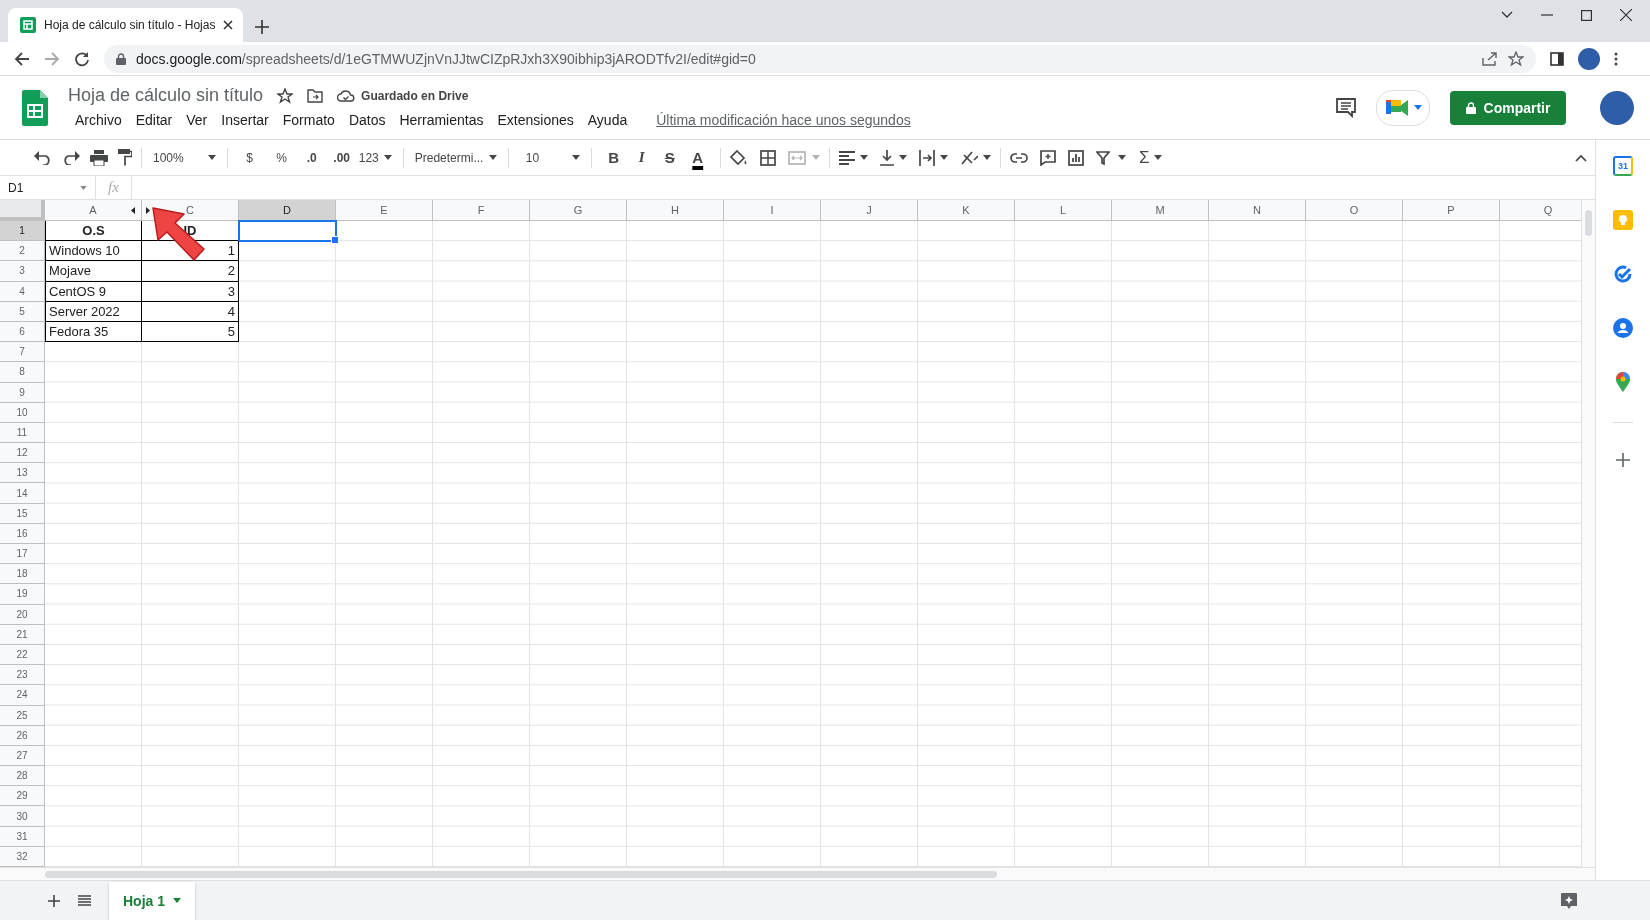 The width and height of the screenshot is (1650, 920). Describe the element at coordinates (846, 157) in the screenshot. I see `align-left-icon` at that location.